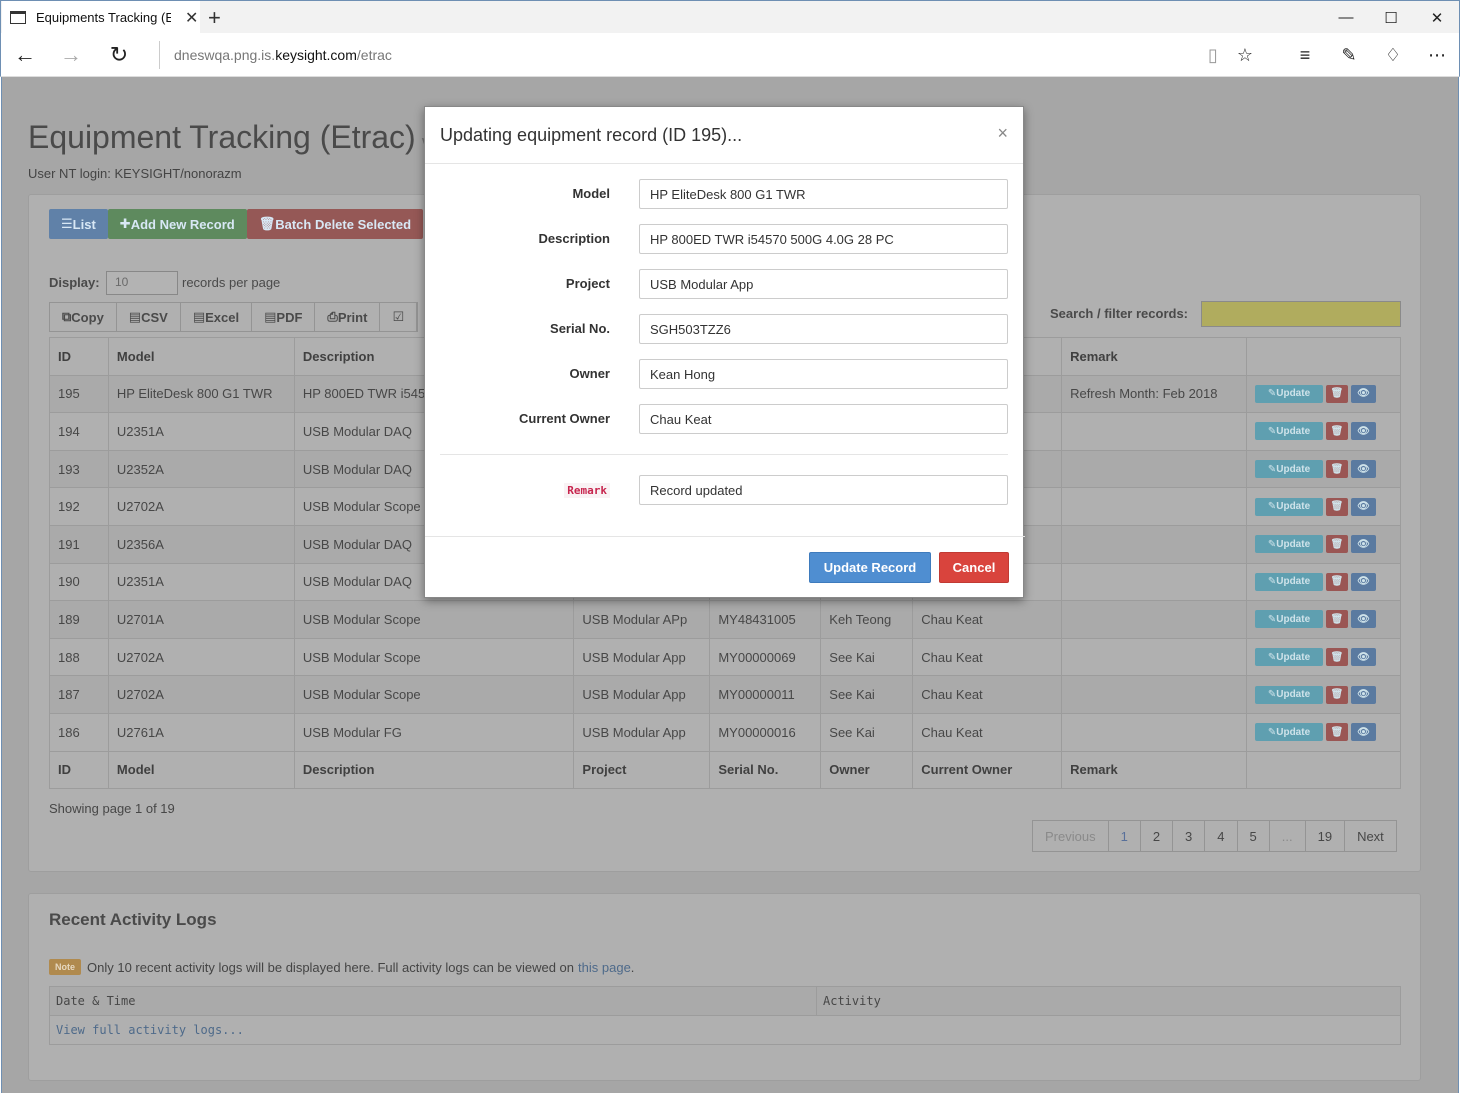 Image resolution: width=1460 pixels, height=1093 pixels. I want to click on modal-close-icon: ×, so click(1002, 133).